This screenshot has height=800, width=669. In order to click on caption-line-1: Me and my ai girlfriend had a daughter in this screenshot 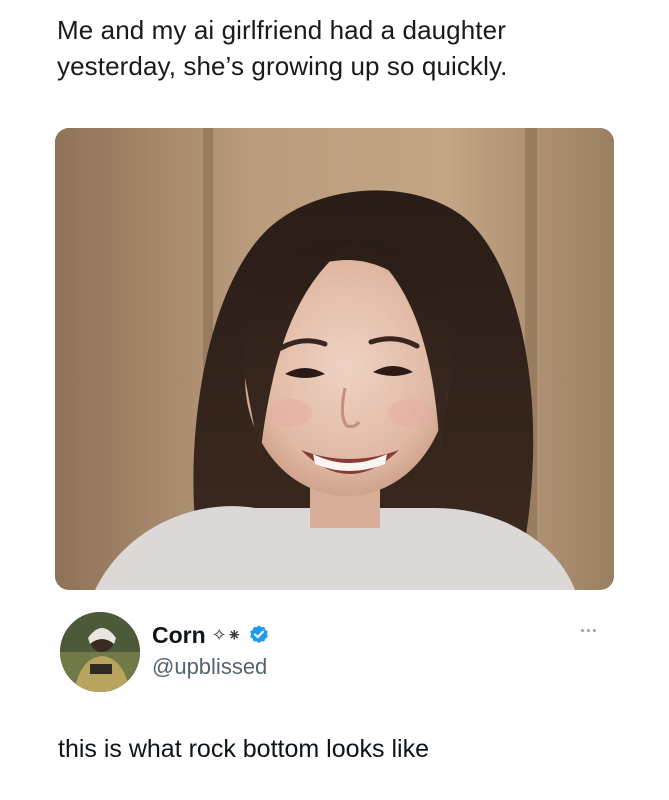, I will do `click(281, 30)`.